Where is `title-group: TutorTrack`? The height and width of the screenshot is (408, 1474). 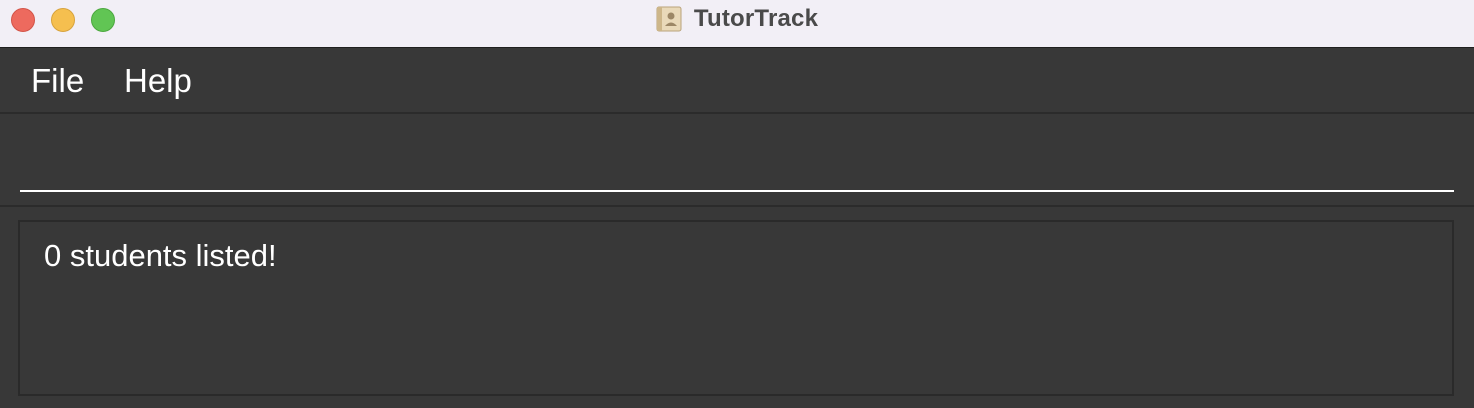
title-group: TutorTrack is located at coordinates (737, 19).